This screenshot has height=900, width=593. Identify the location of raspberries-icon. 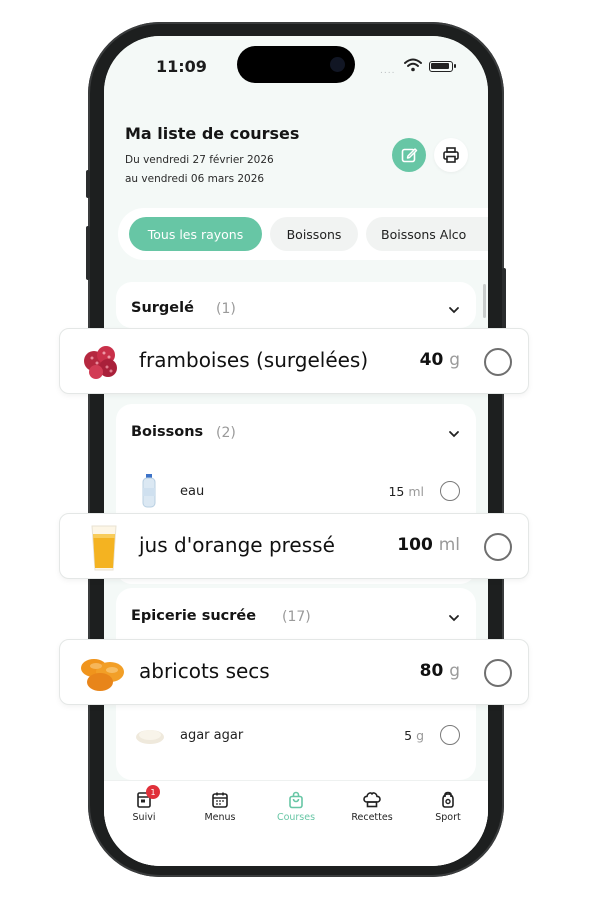
(100, 362).